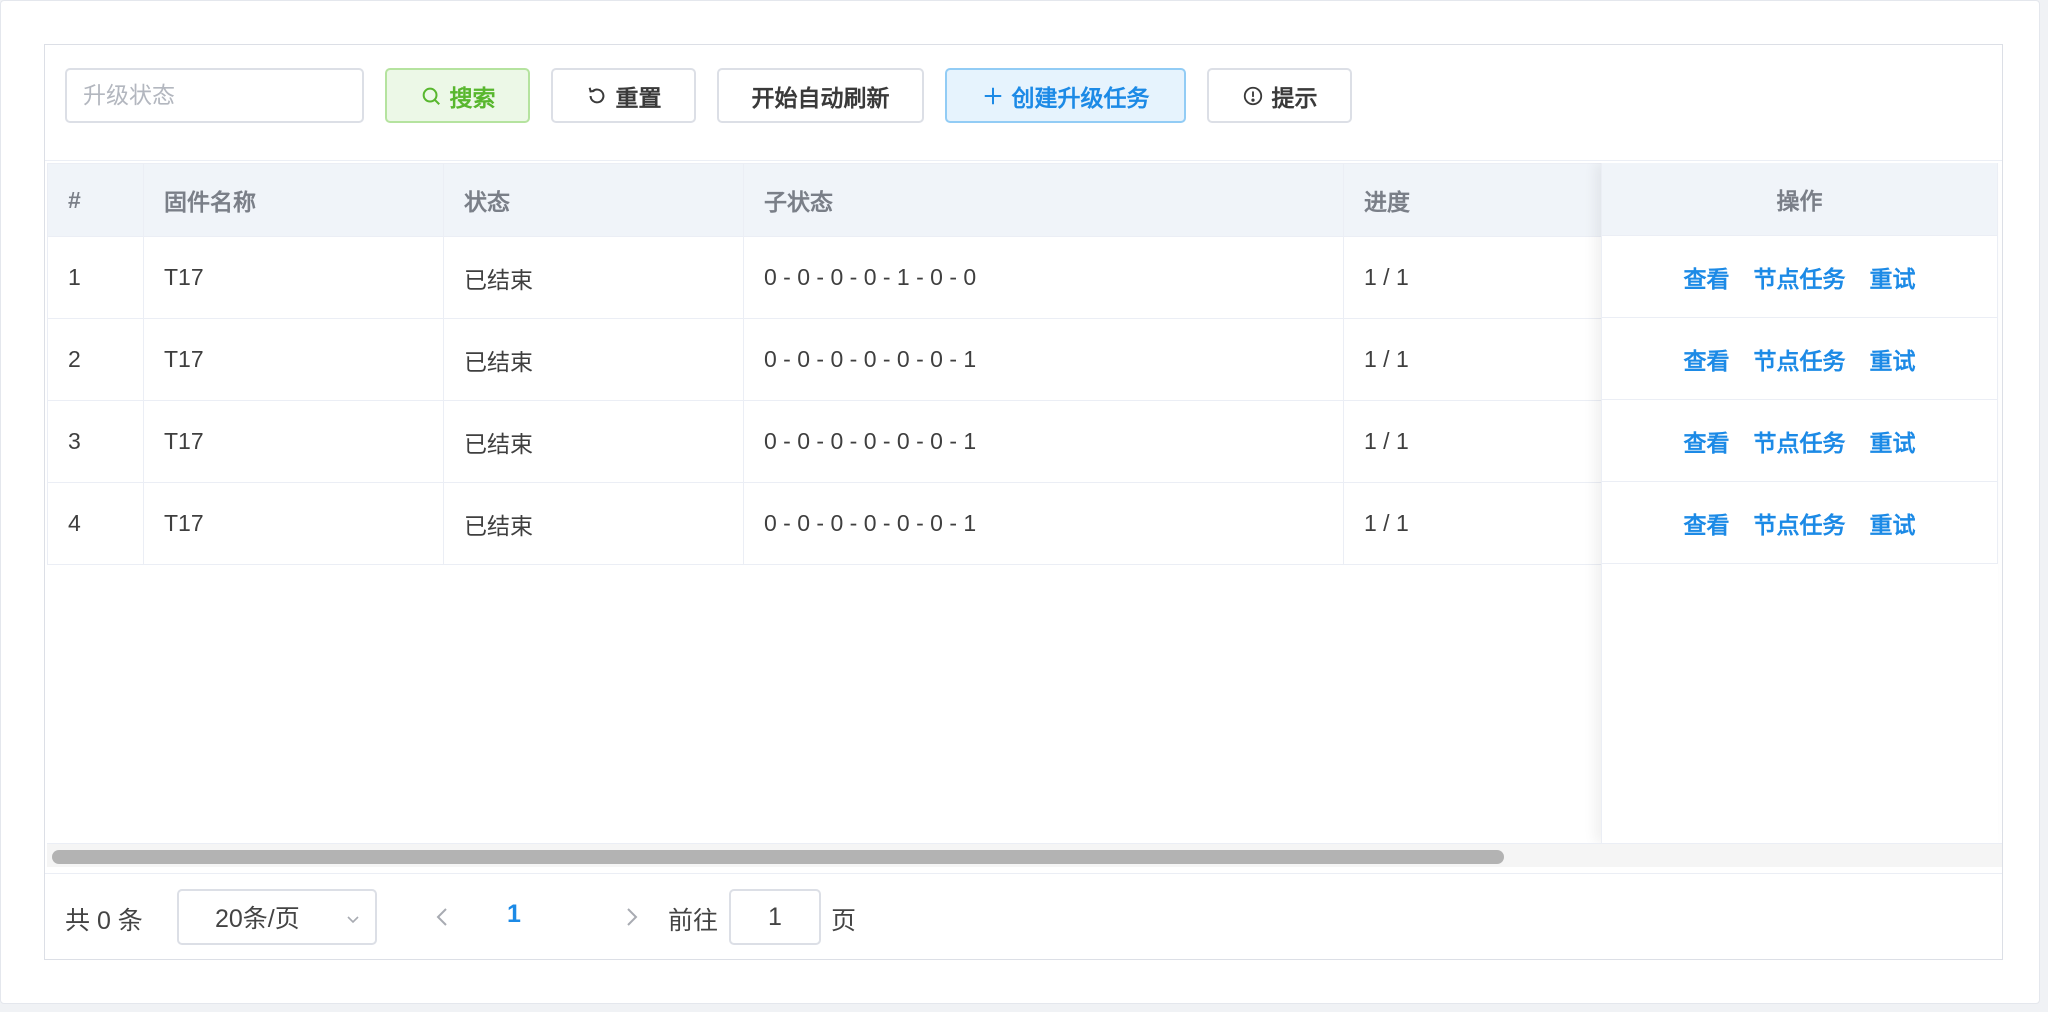  What do you see at coordinates (95, 523) in the screenshot?
I see `cell-index: 4` at bounding box center [95, 523].